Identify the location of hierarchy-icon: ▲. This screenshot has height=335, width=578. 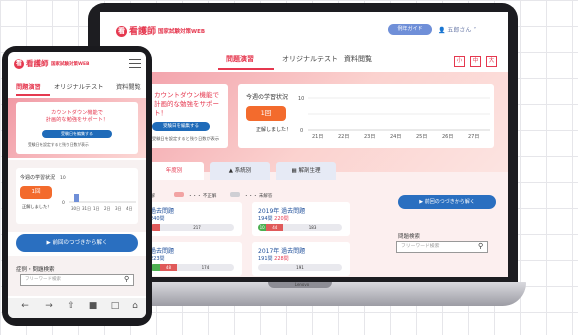
(230, 171).